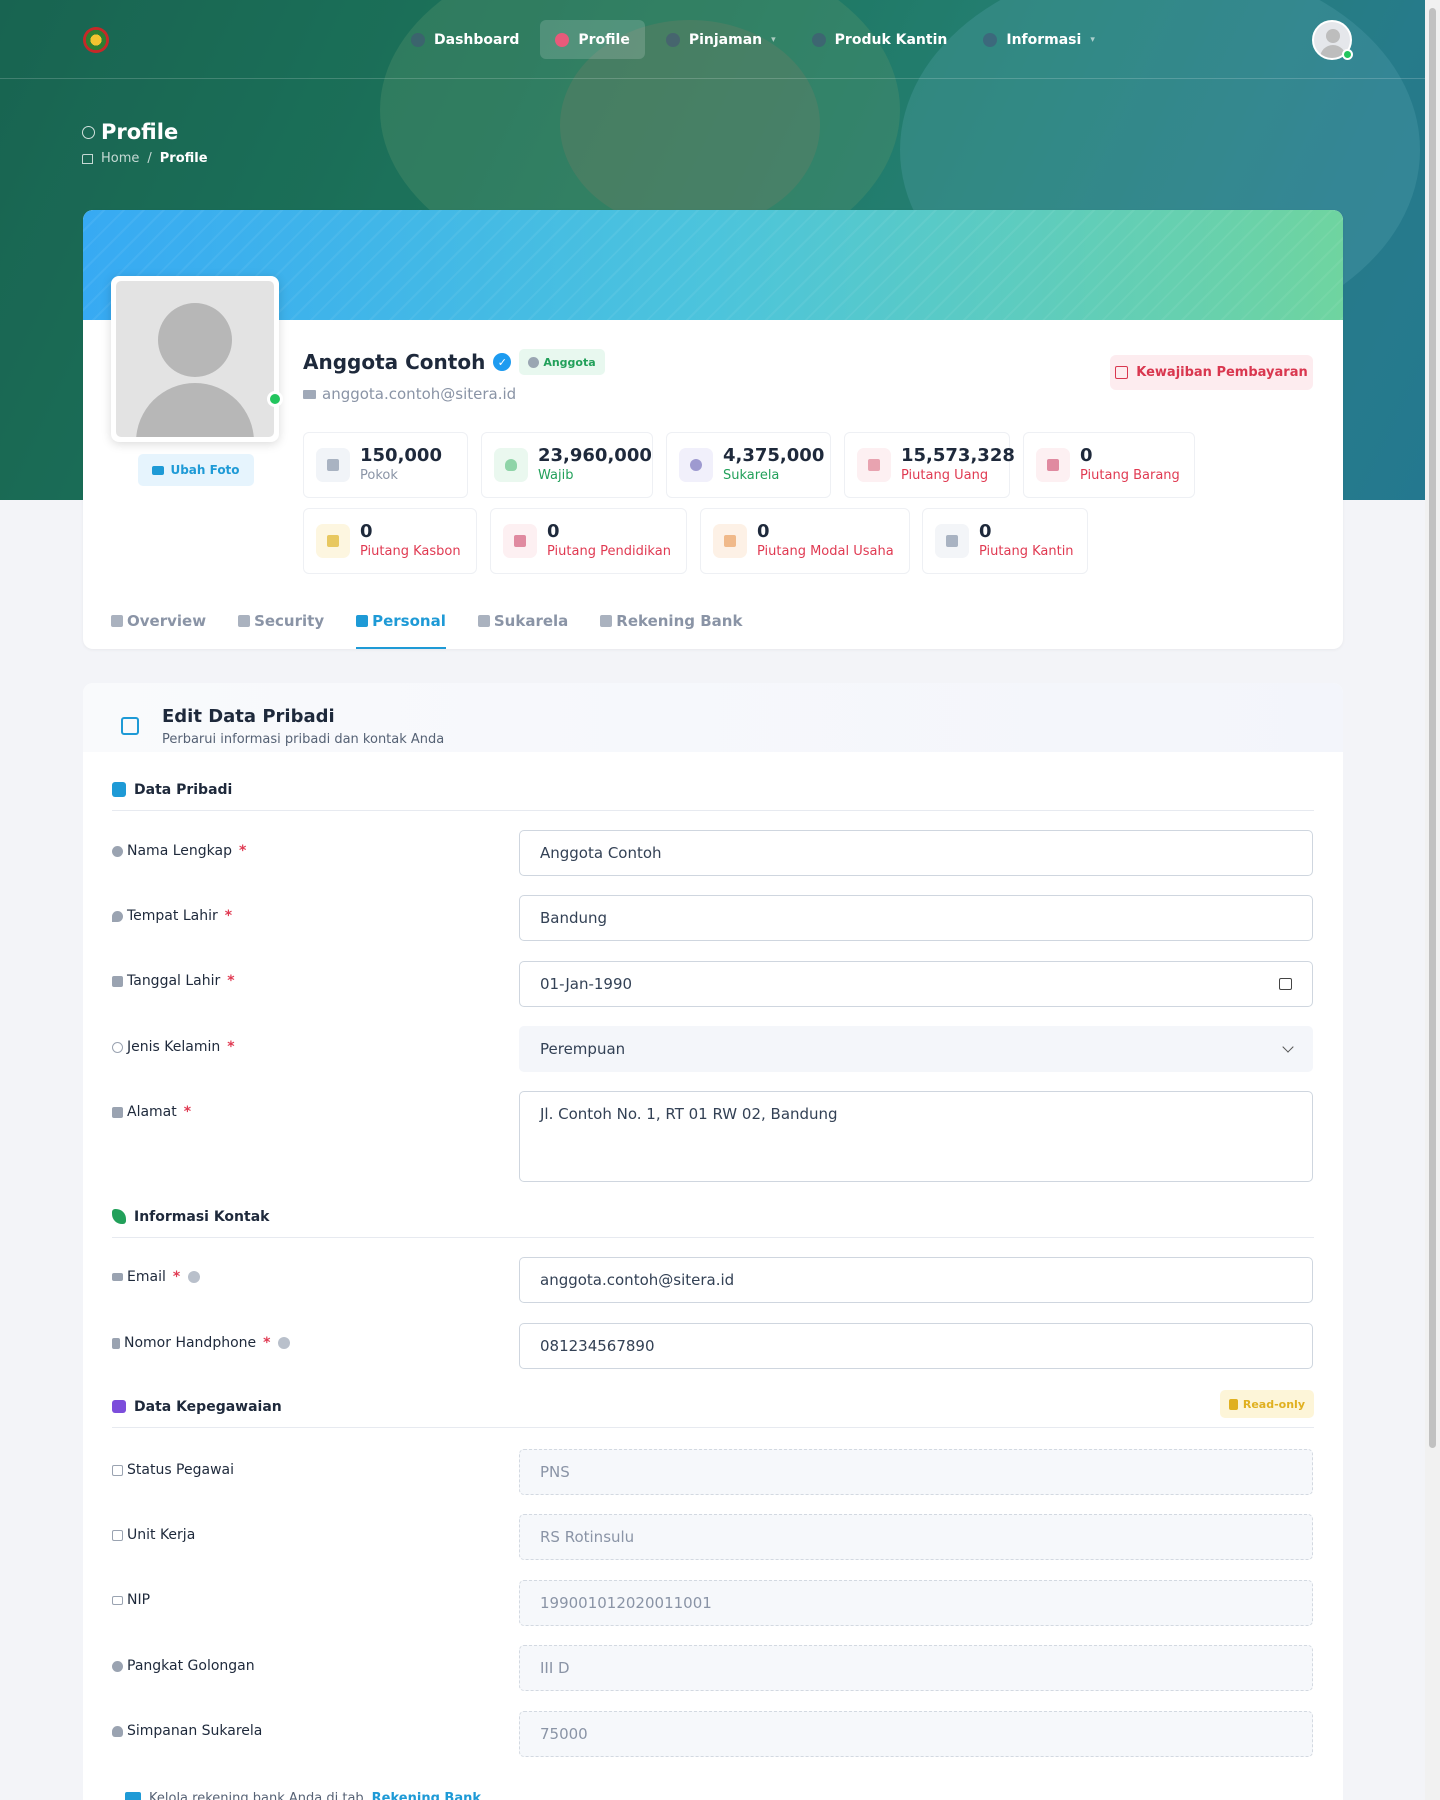 Image resolution: width=1440 pixels, height=1800 pixels. I want to click on stat-value: 0, so click(1086, 455).